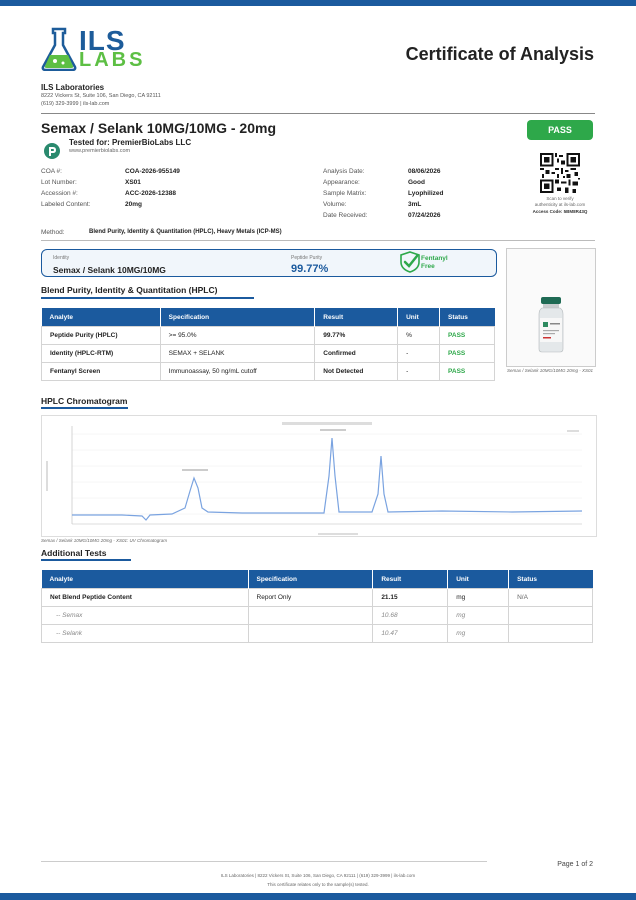 This screenshot has height=900, width=636. I want to click on document-title: Certificate of Analysis, so click(499, 54).